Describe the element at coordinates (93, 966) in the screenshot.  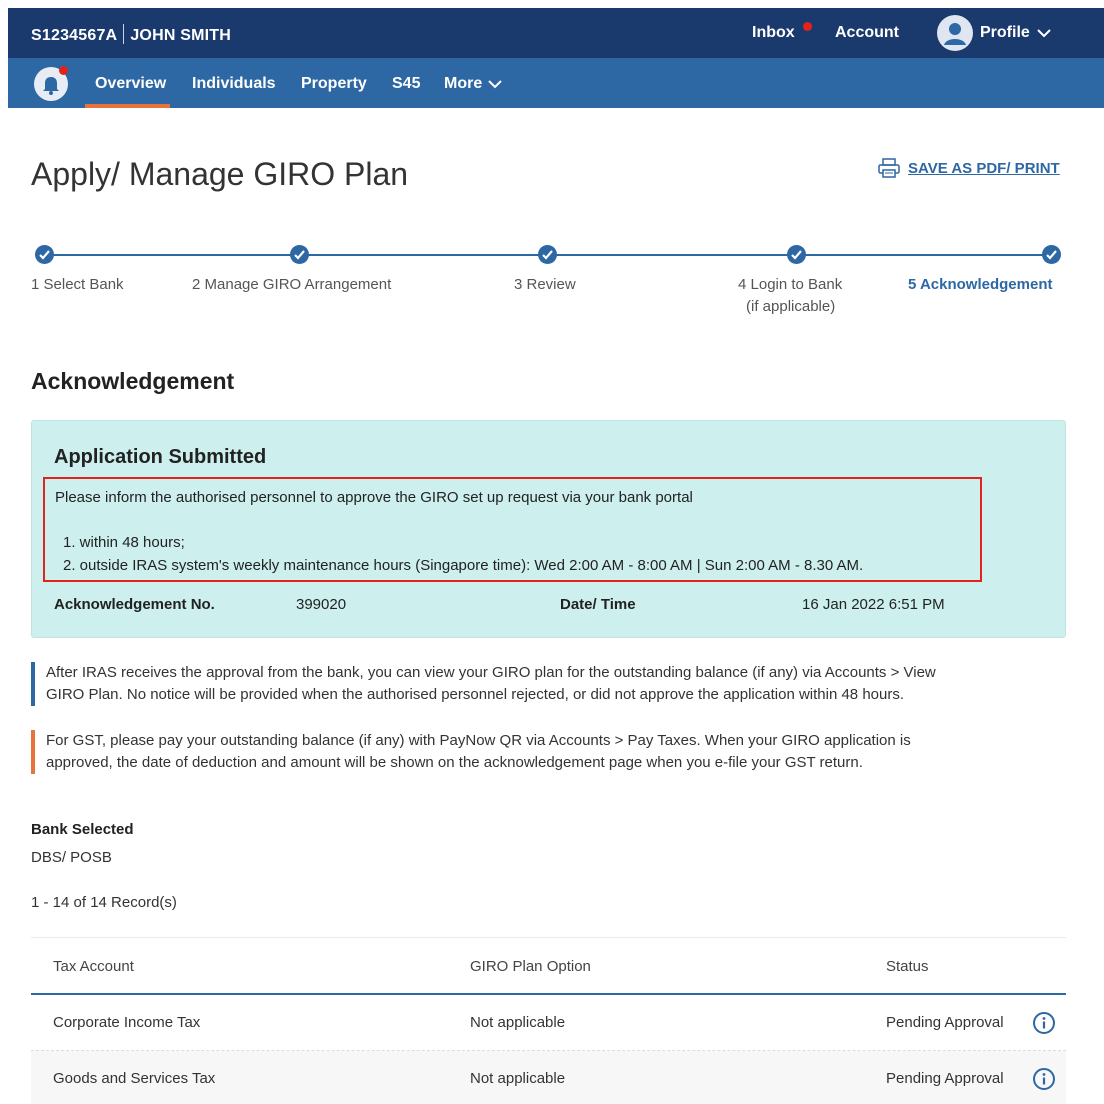
I see `column-header: Tax Account` at that location.